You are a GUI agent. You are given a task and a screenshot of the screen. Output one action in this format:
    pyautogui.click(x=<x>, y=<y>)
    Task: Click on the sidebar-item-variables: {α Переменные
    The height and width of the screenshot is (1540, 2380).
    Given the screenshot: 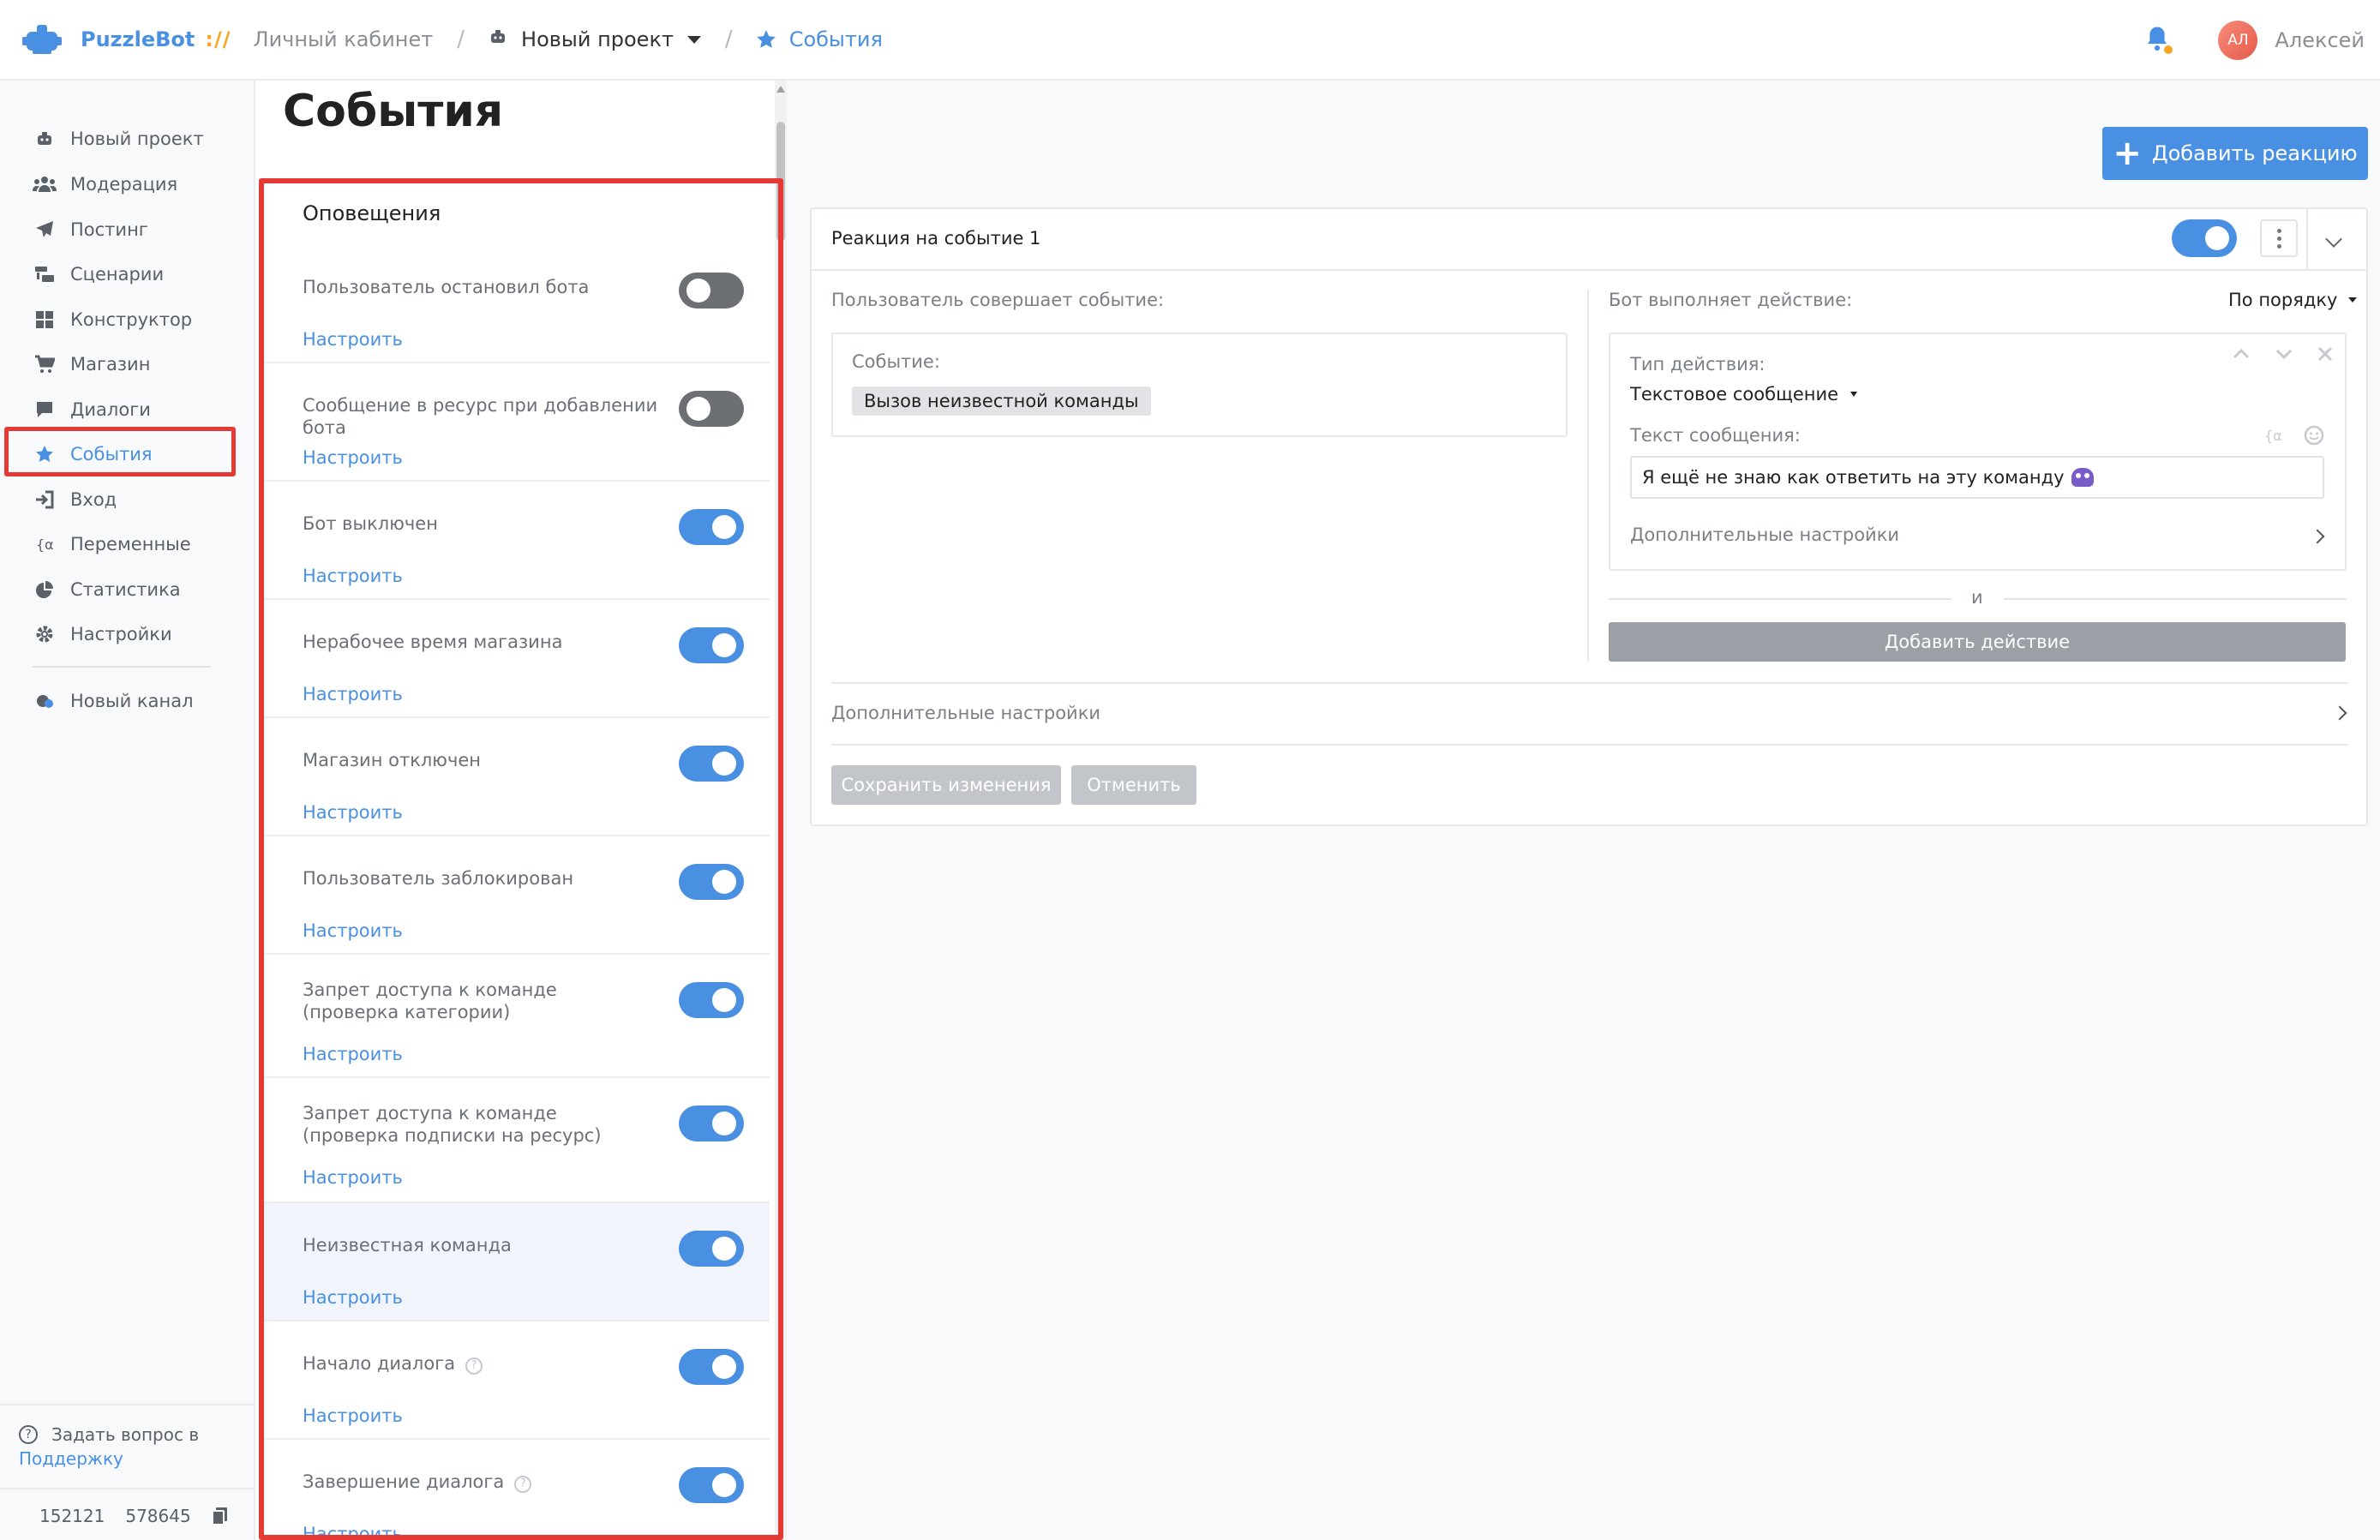 What is the action you would take?
    pyautogui.click(x=112, y=544)
    